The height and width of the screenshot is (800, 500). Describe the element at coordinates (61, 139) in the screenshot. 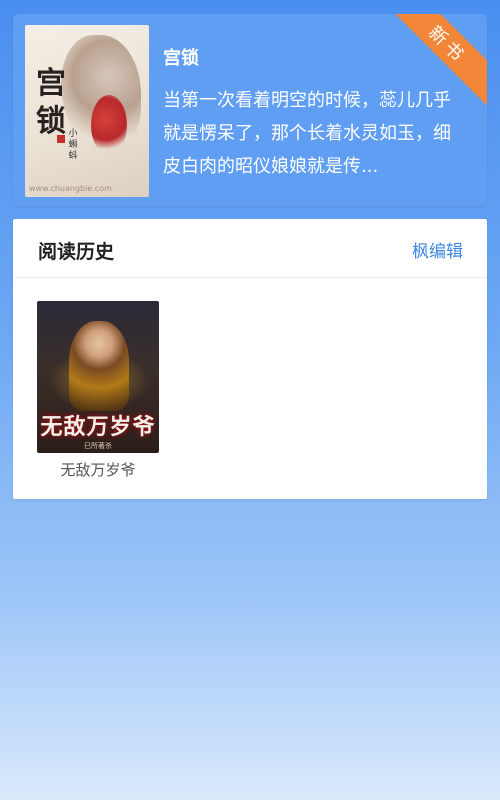

I see `cover-seal` at that location.